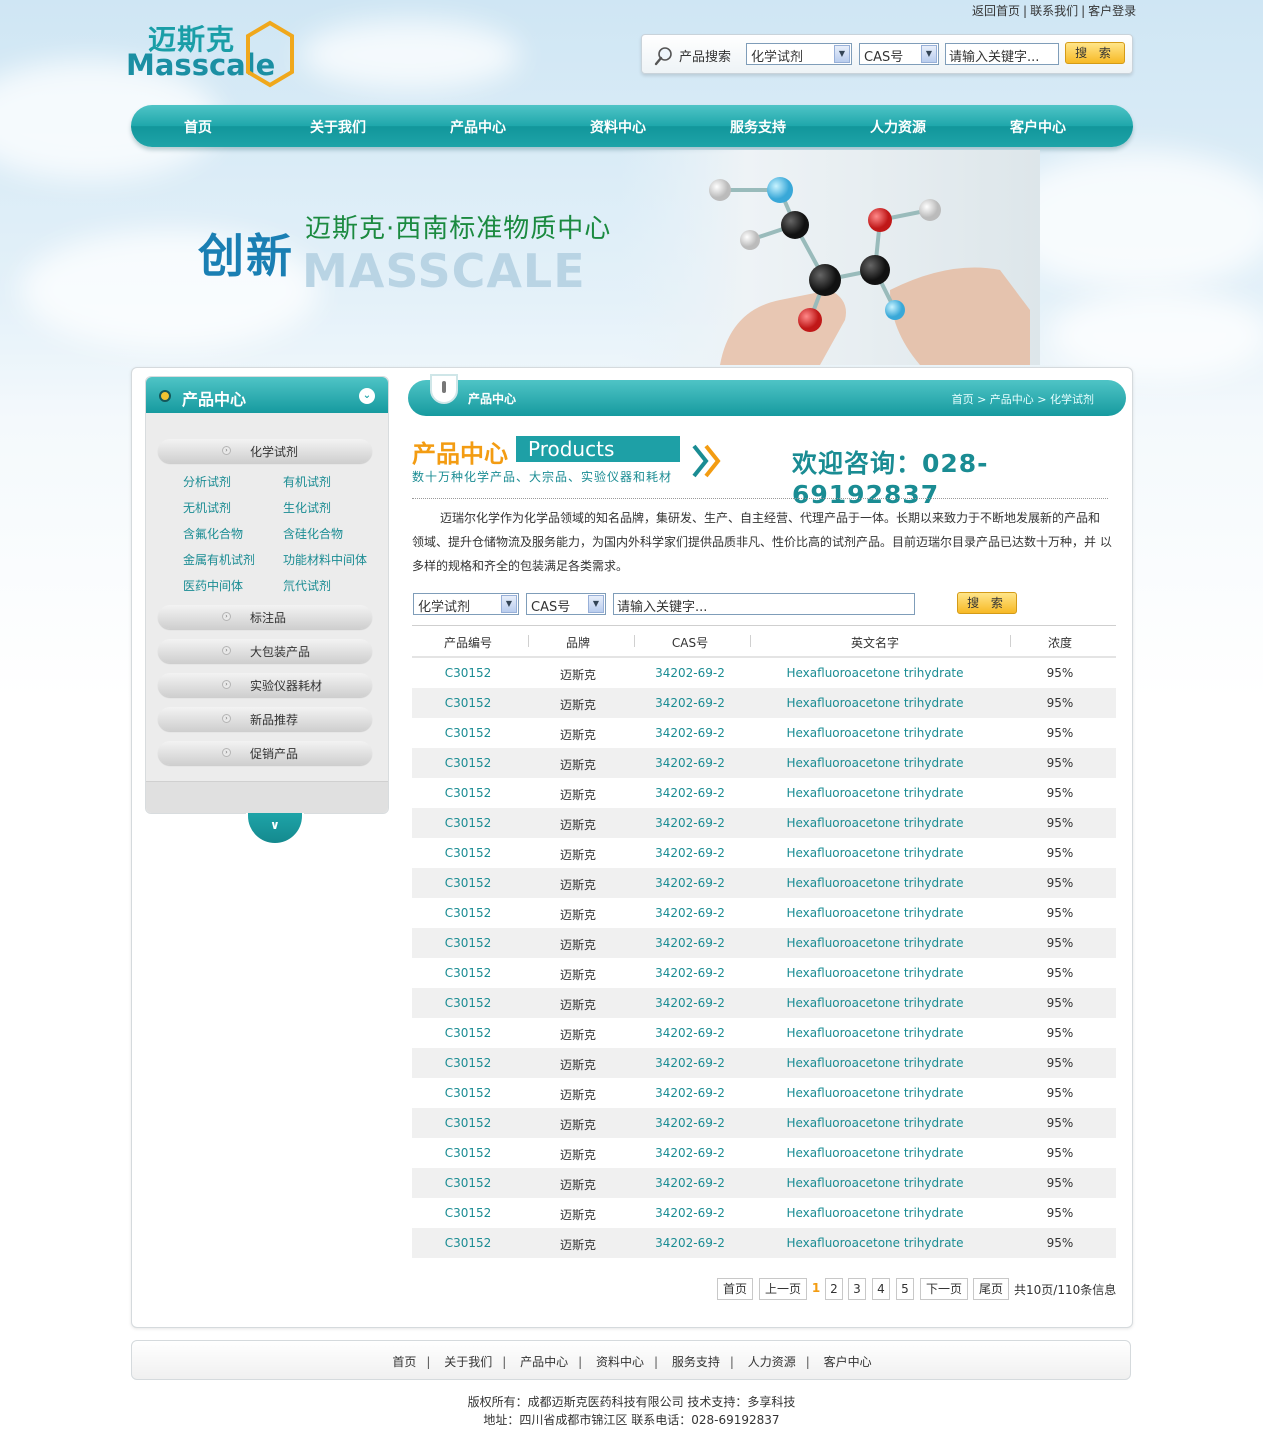 Image resolution: width=1263 pixels, height=1448 pixels. What do you see at coordinates (213, 585) in the screenshot?
I see `sidebar-subitem: 医药中间体` at bounding box center [213, 585].